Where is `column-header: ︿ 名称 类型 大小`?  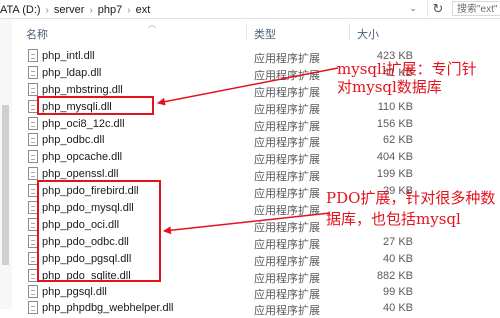
column-header: ︿ 名称 类型 大小 is located at coordinates (256, 30).